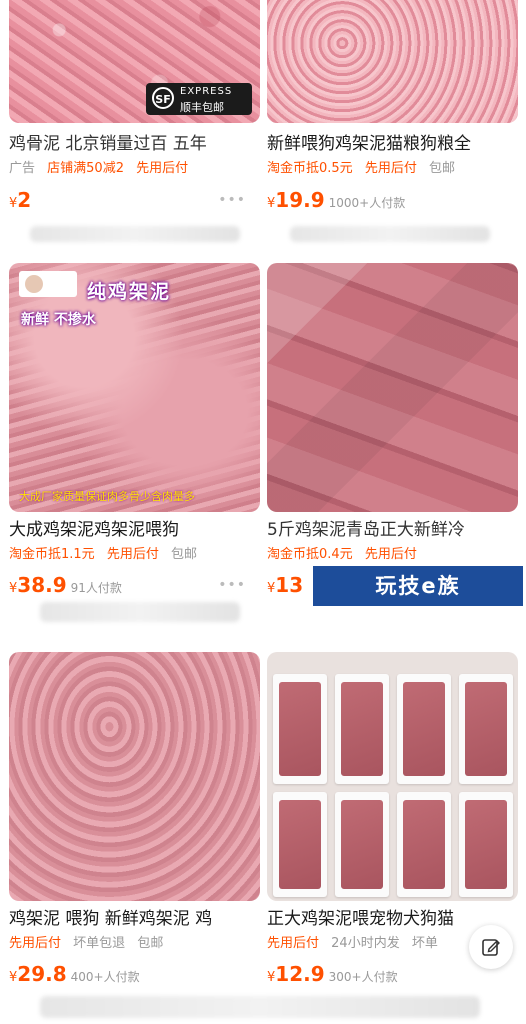  Describe the element at coordinates (134, 530) in the screenshot. I see `product-title: 大成鸡架泥鸡架泥喂狗` at that location.